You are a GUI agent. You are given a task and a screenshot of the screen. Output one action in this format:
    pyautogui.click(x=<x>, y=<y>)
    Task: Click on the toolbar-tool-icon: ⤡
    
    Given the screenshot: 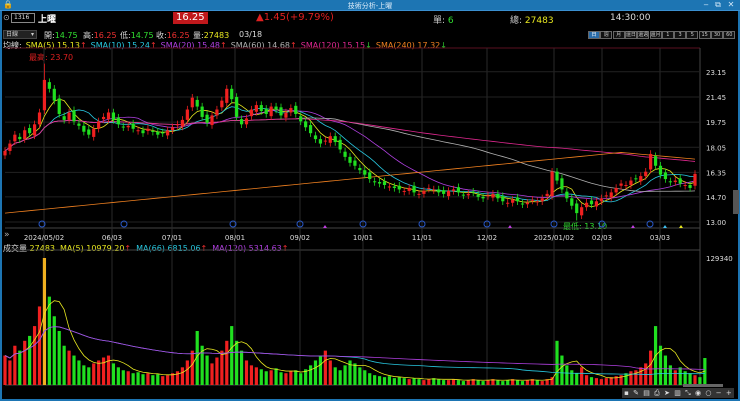 What is the action you would take?
    pyautogui.click(x=688, y=393)
    